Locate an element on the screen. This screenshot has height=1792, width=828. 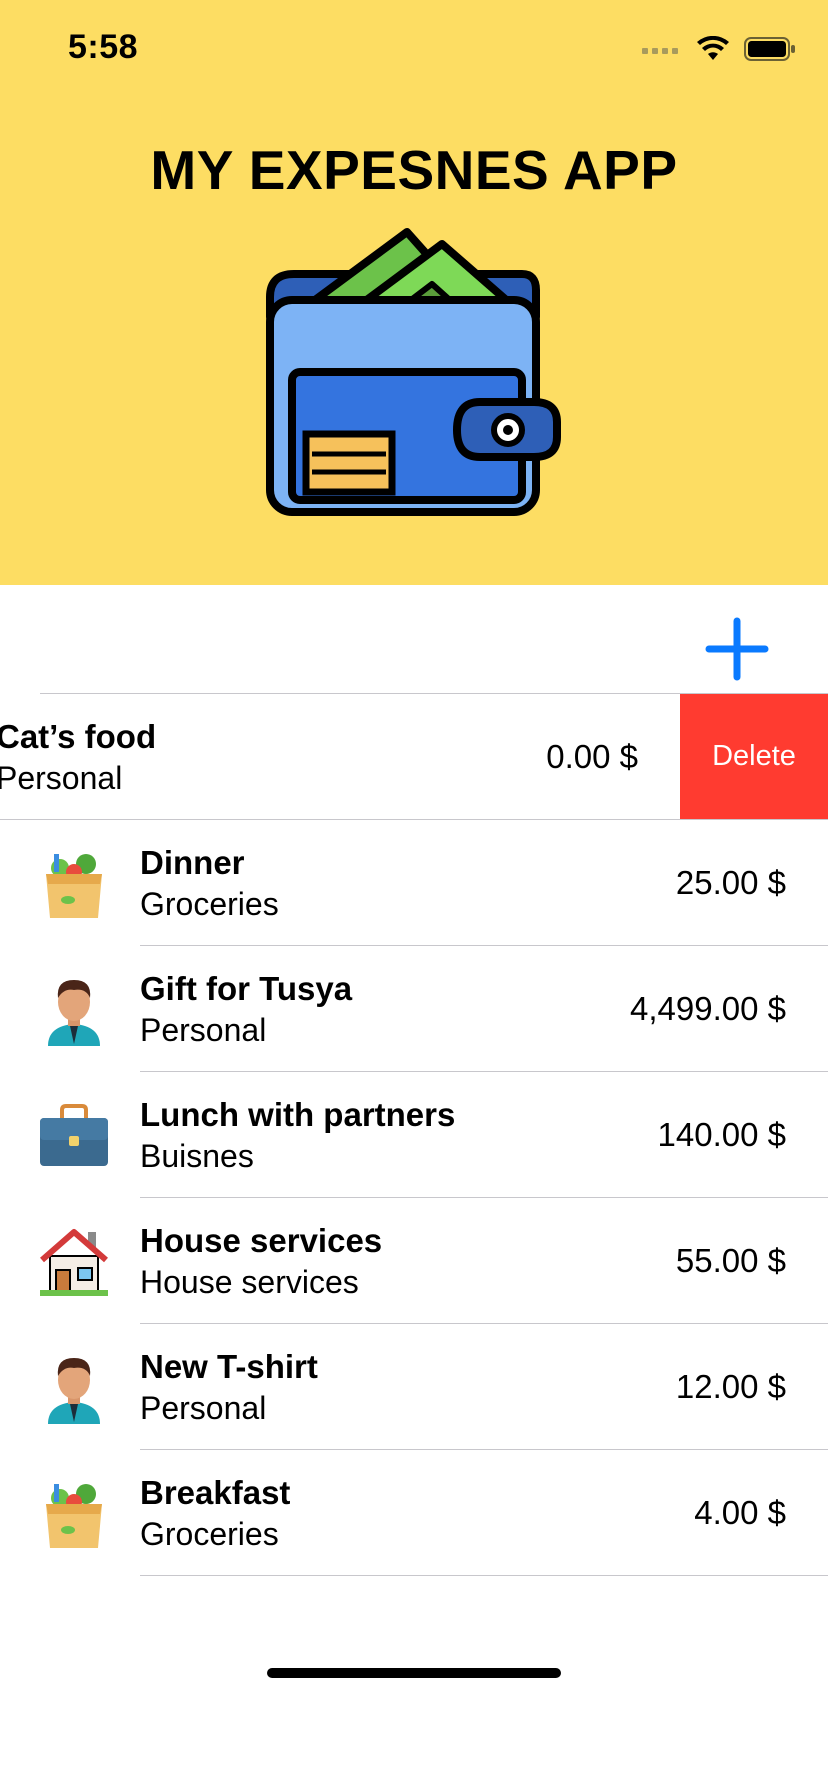
wallet-icon is located at coordinates (413, 372).